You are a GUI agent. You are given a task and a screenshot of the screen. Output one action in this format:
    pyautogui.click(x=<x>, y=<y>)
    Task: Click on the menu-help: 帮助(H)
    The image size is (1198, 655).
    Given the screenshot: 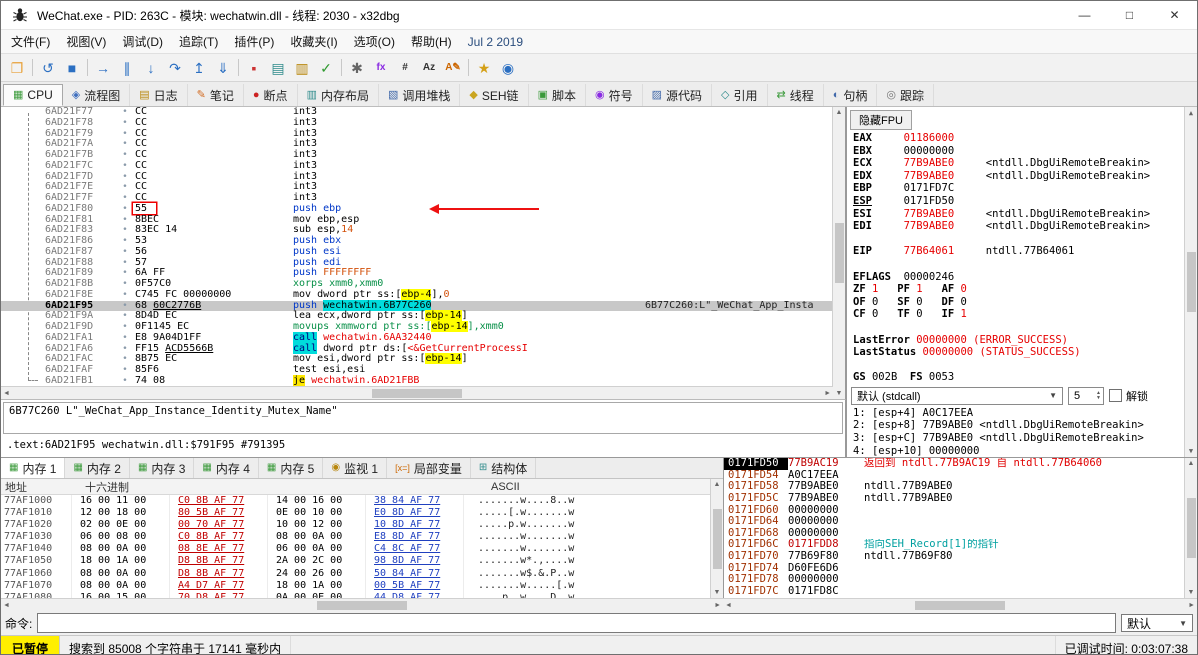 What is the action you would take?
    pyautogui.click(x=431, y=42)
    